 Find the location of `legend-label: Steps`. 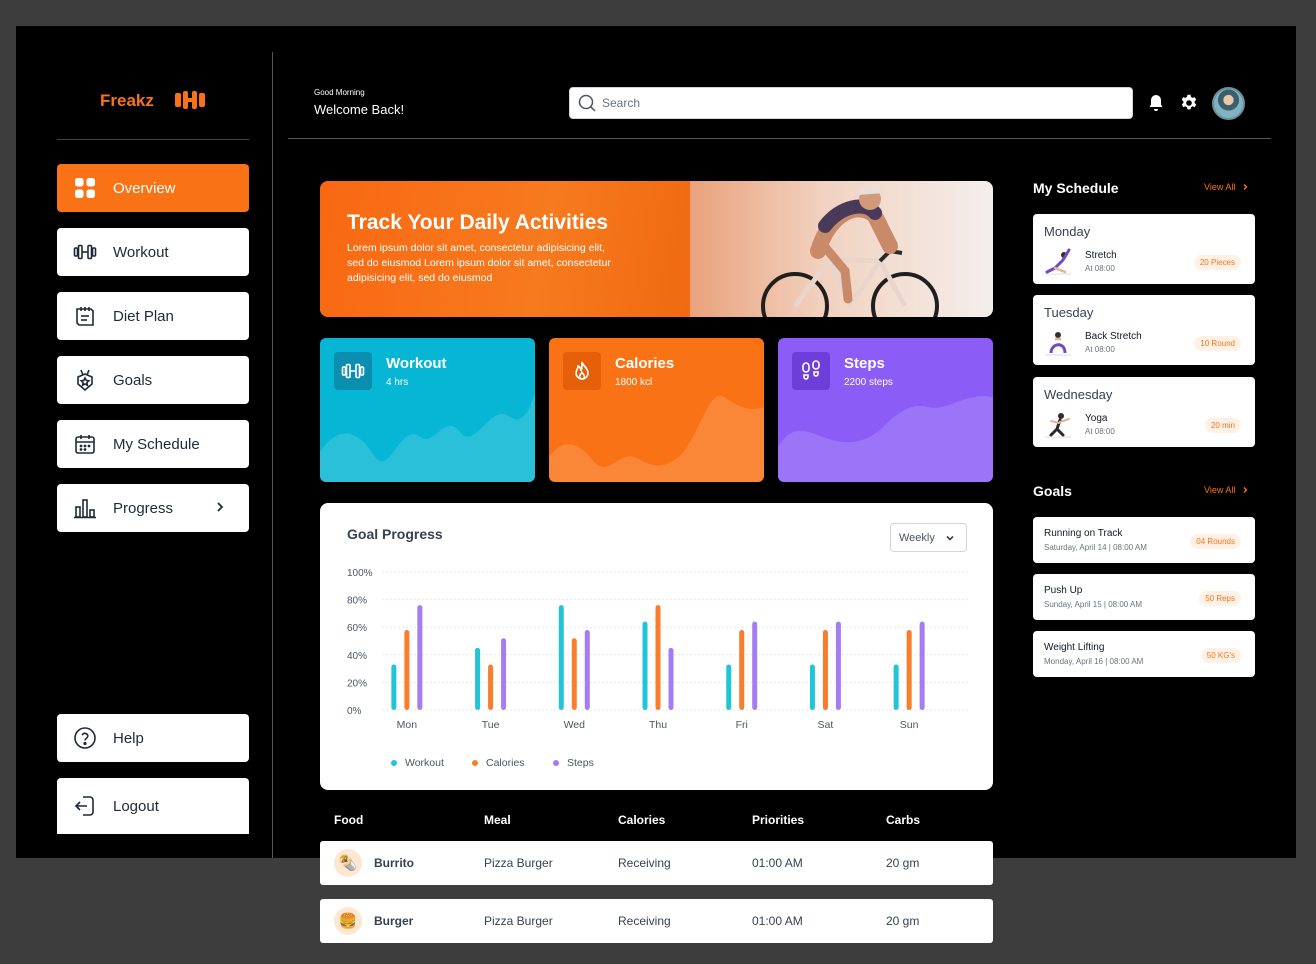

legend-label: Steps is located at coordinates (580, 763).